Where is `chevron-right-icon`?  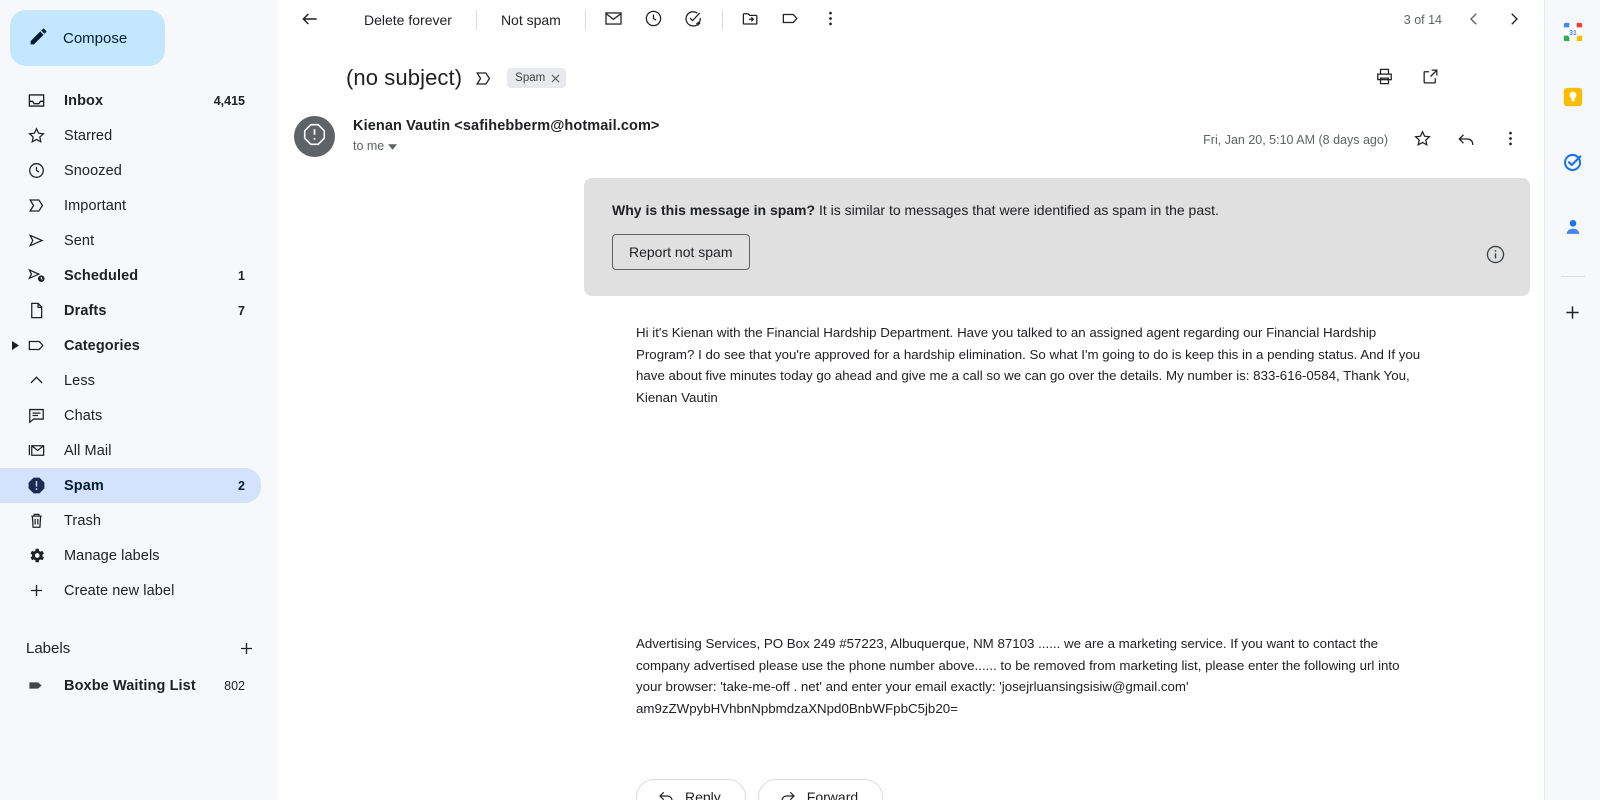 chevron-right-icon is located at coordinates (1514, 20).